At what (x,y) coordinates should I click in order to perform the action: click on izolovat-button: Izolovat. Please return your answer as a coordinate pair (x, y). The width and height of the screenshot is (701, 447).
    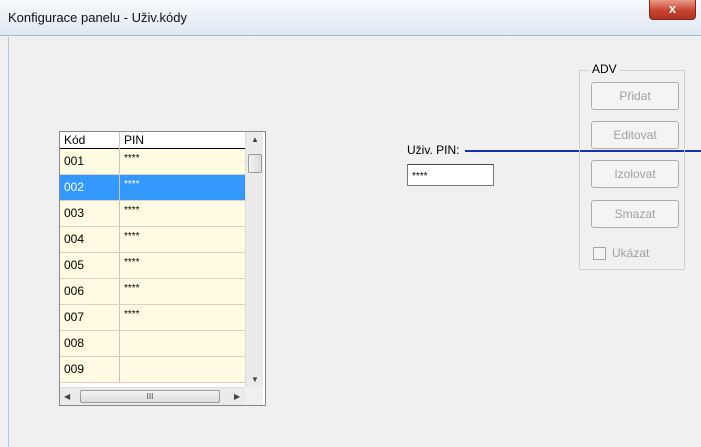
    Looking at the image, I should click on (635, 174).